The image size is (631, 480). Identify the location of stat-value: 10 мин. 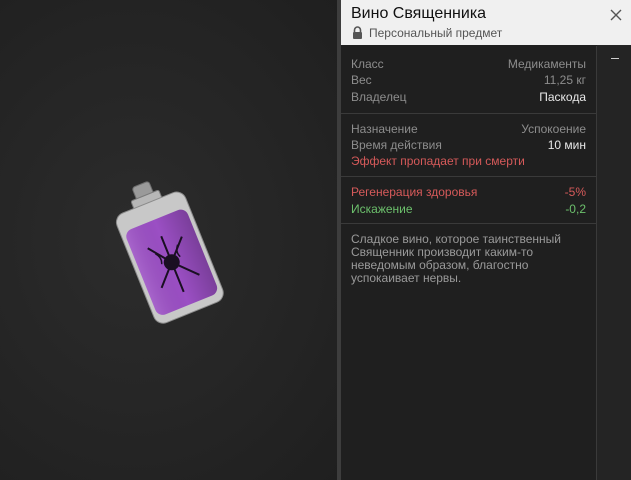
(566, 145).